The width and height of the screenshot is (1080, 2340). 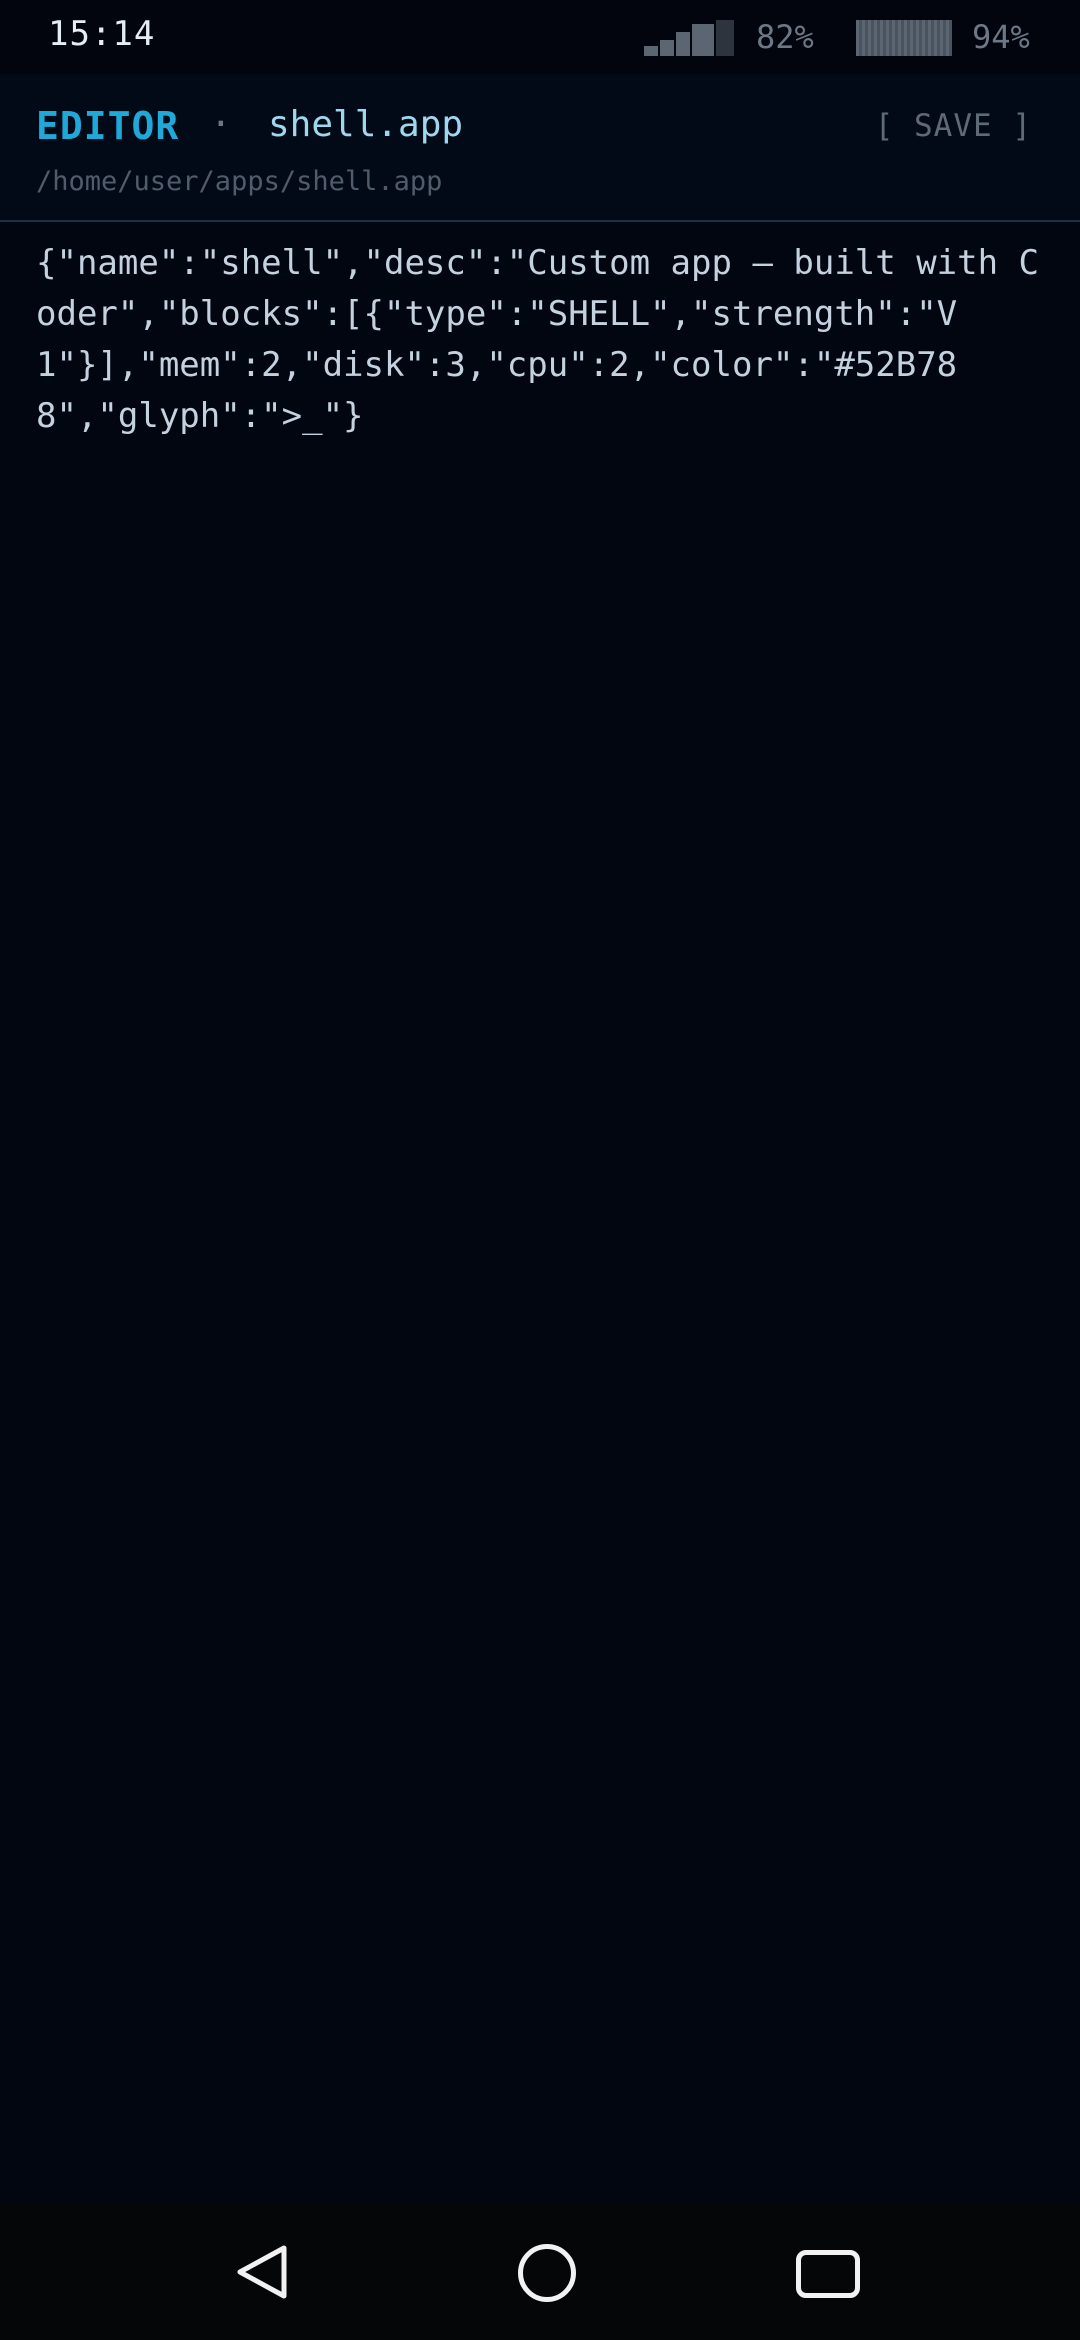 I want to click on navigation-bar, so click(x=540, y=2272).